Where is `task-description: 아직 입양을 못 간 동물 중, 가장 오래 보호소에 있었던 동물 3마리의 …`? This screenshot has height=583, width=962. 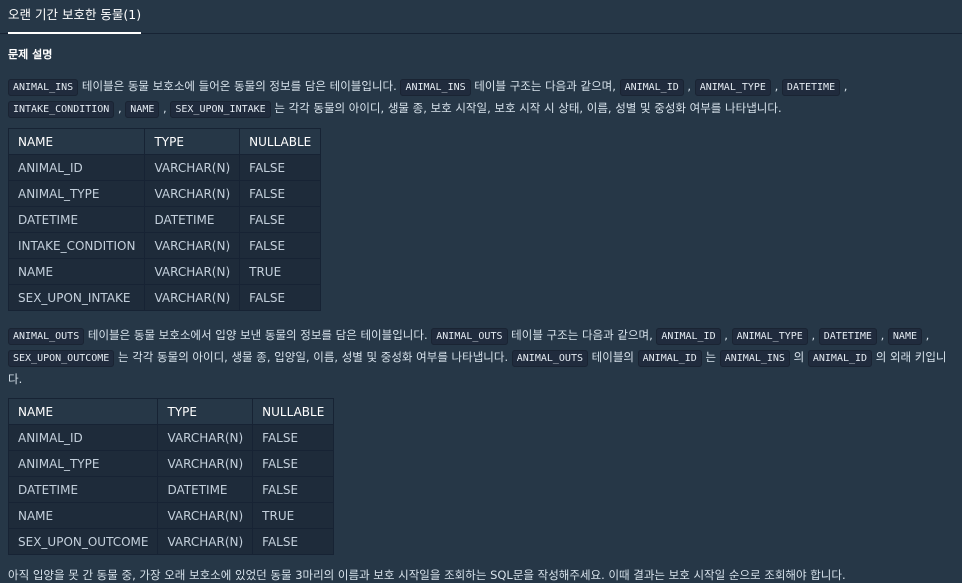 task-description: 아직 입양을 못 간 동물 중, 가장 오래 보호소에 있었던 동물 3마리의 … is located at coordinates (427, 575).